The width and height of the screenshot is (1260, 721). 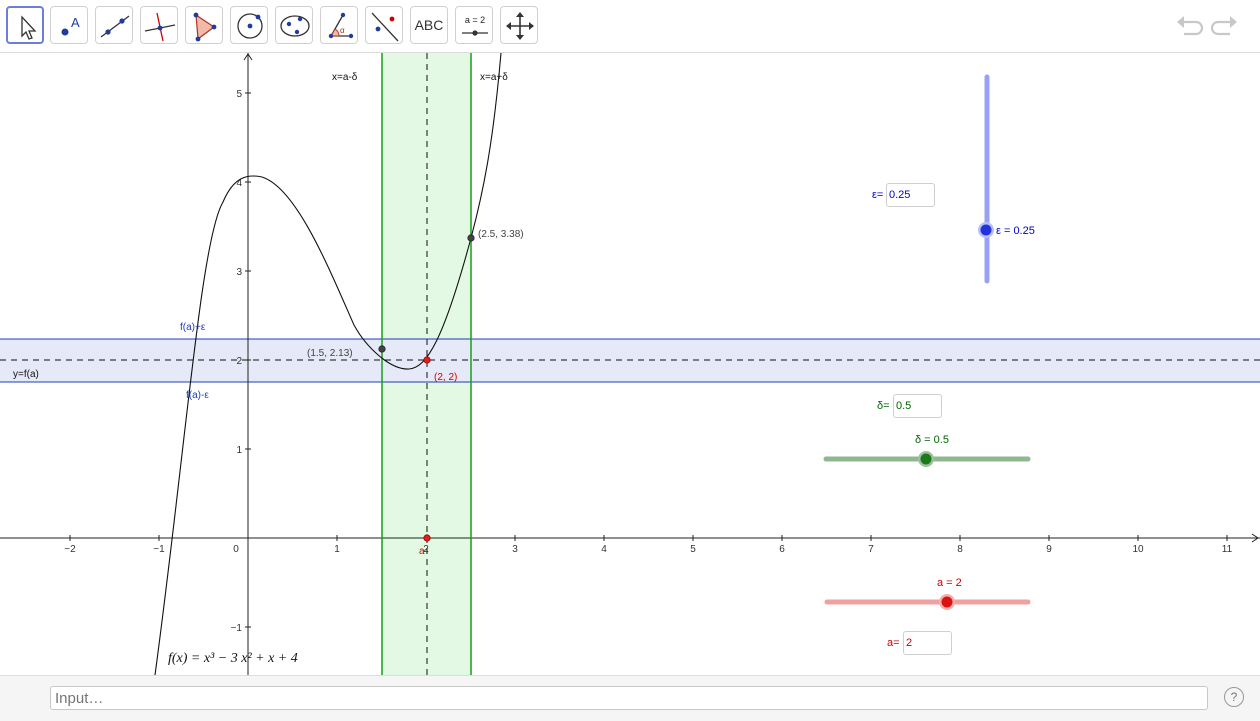 I want to click on ellipse-tool-icon, so click(x=295, y=26).